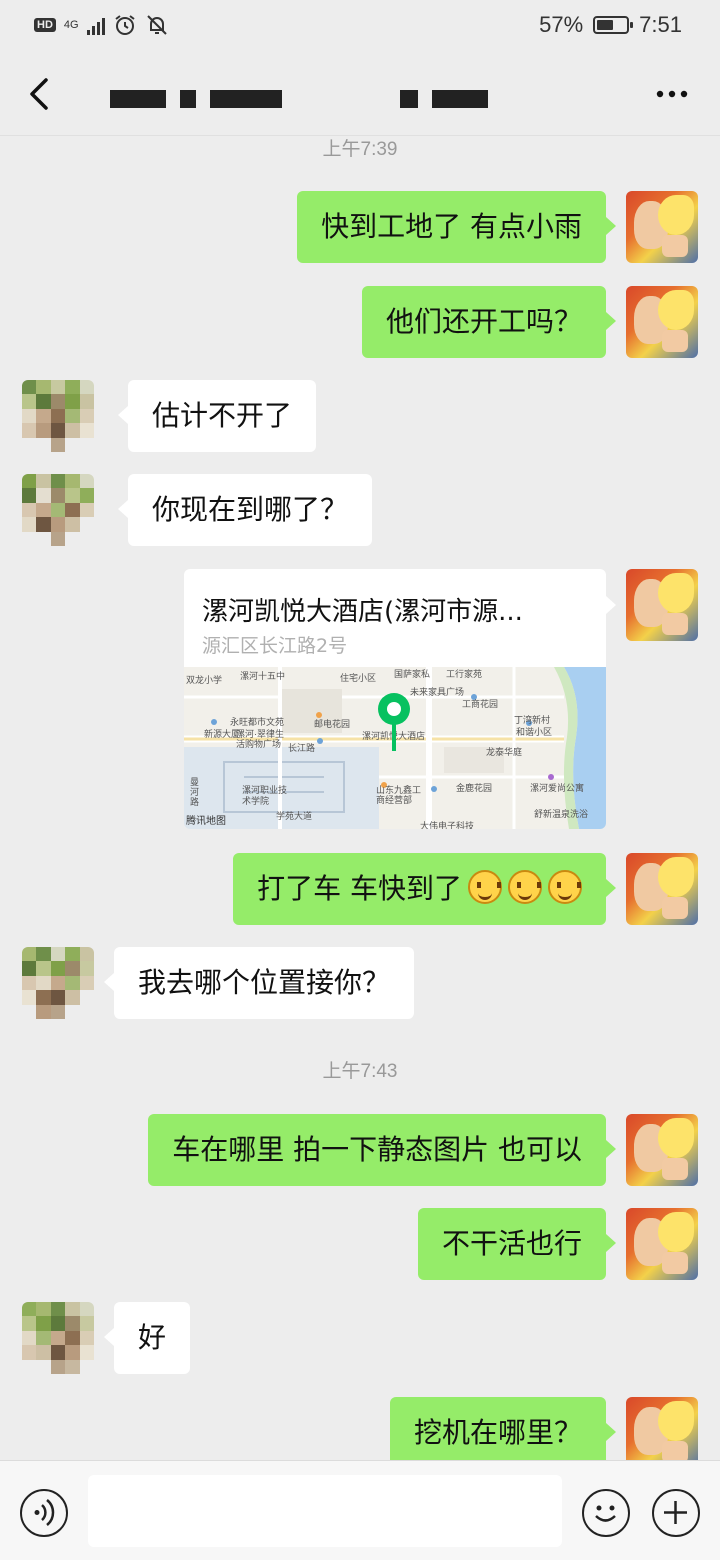  Describe the element at coordinates (676, 1513) in the screenshot. I see `plus-icon` at that location.